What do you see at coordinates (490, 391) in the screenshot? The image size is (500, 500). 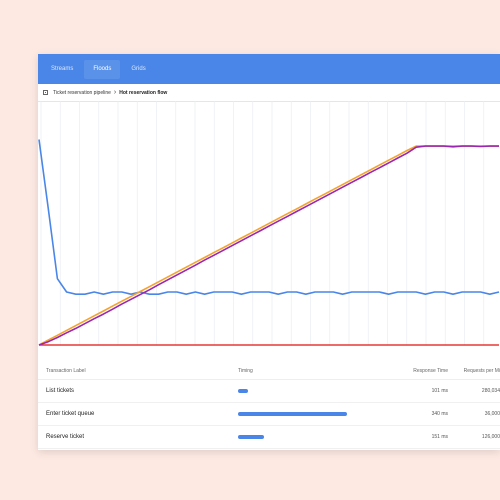 I see `row-requests: 280,034` at bounding box center [490, 391].